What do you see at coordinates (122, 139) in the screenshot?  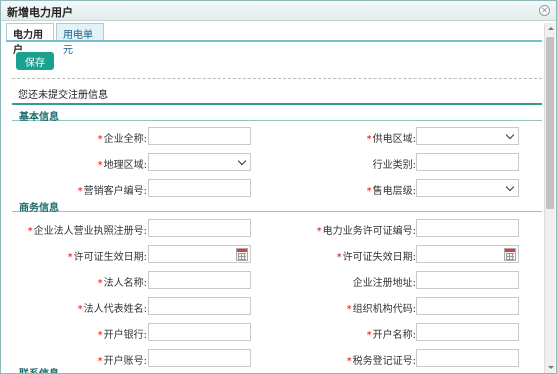 I see `company-name-label: *企业全称:` at bounding box center [122, 139].